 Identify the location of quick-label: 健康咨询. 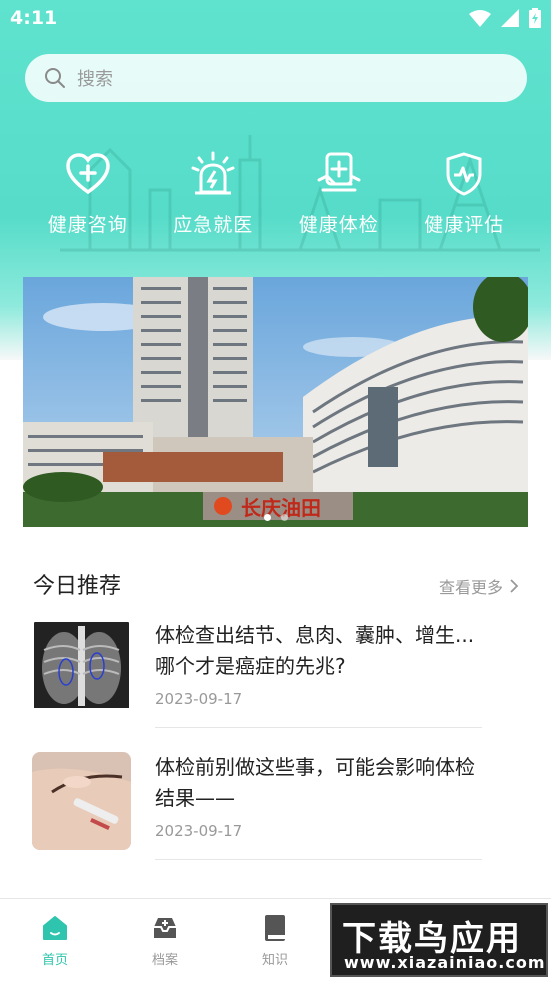
(87, 225).